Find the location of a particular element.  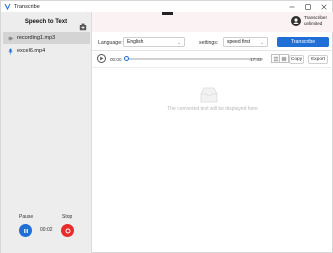

close-icon is located at coordinates (324, 6).